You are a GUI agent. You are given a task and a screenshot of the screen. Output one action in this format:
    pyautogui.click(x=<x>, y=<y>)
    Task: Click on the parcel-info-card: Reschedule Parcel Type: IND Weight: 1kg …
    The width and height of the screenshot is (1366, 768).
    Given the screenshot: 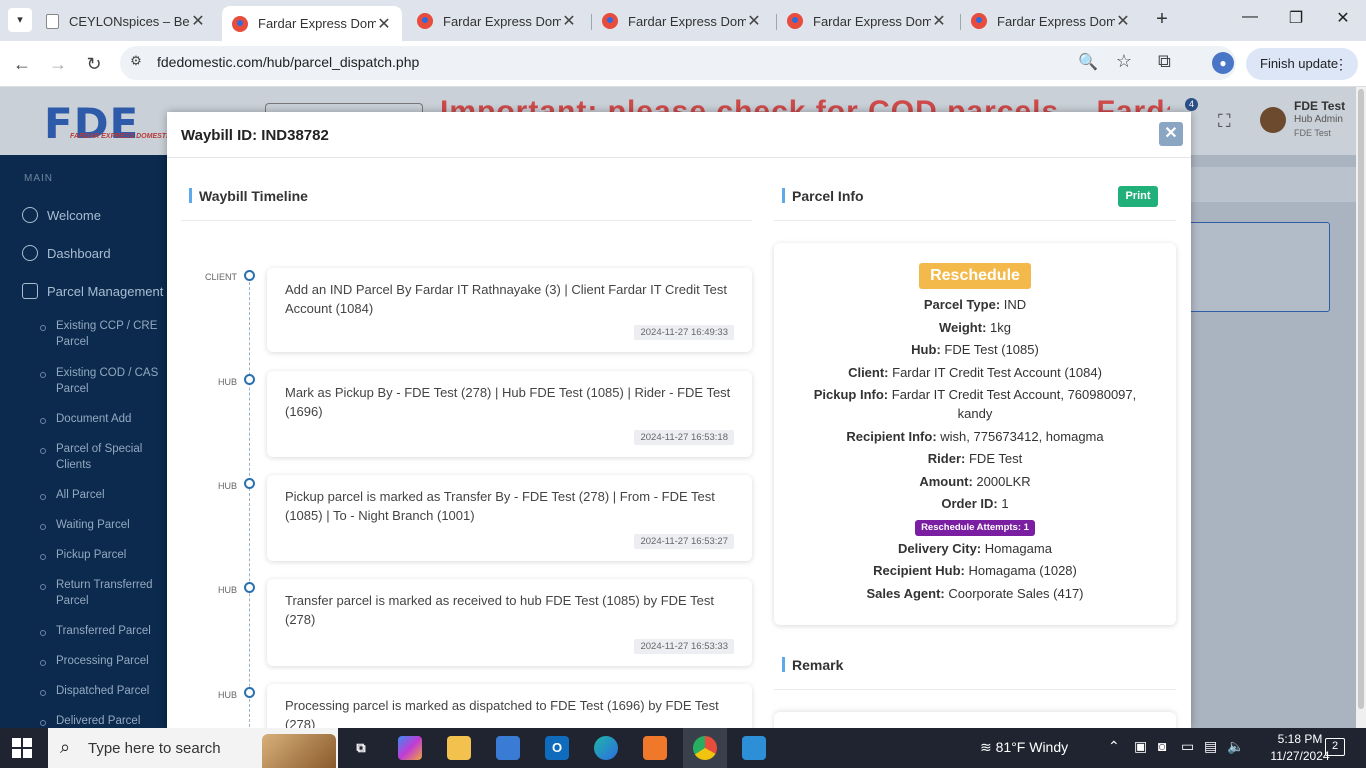 What is the action you would take?
    pyautogui.click(x=975, y=434)
    